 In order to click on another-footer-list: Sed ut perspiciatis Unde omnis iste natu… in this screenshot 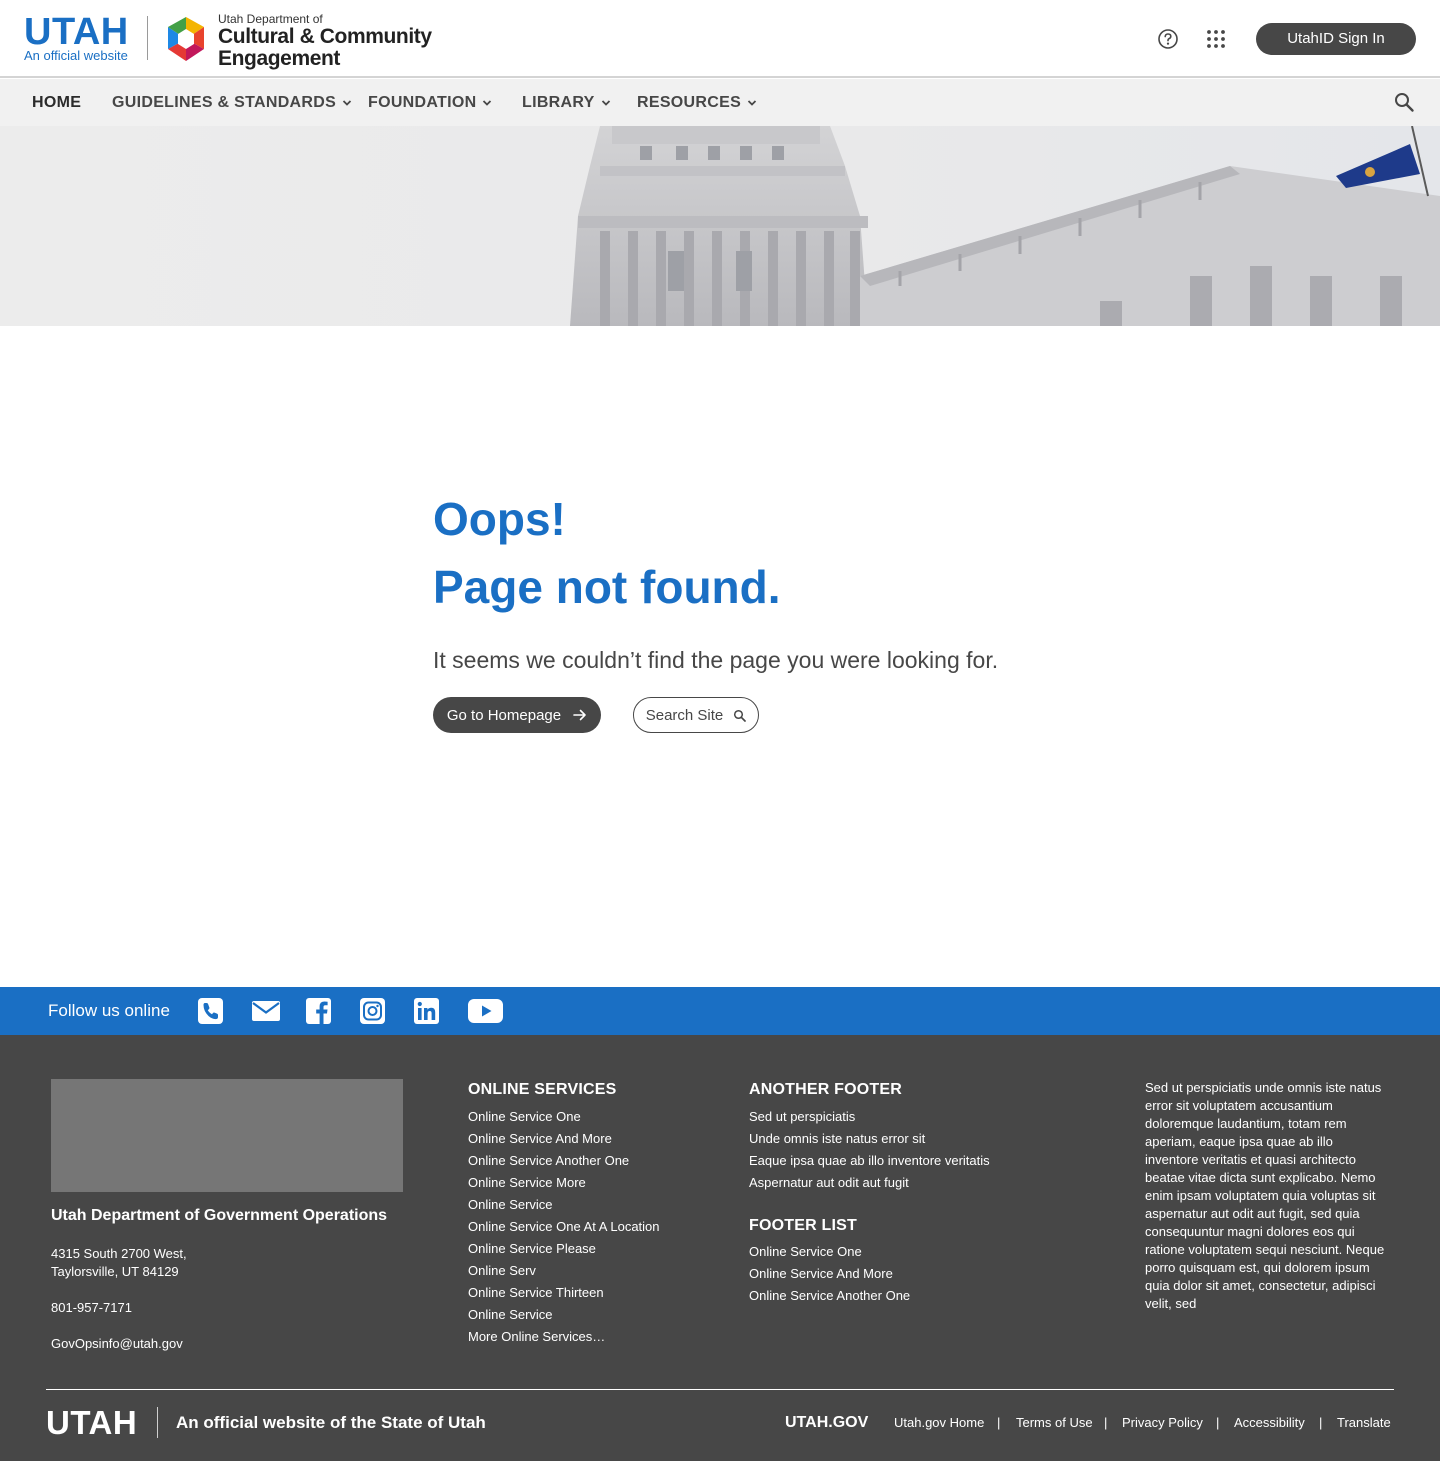, I will do `click(869, 1150)`.